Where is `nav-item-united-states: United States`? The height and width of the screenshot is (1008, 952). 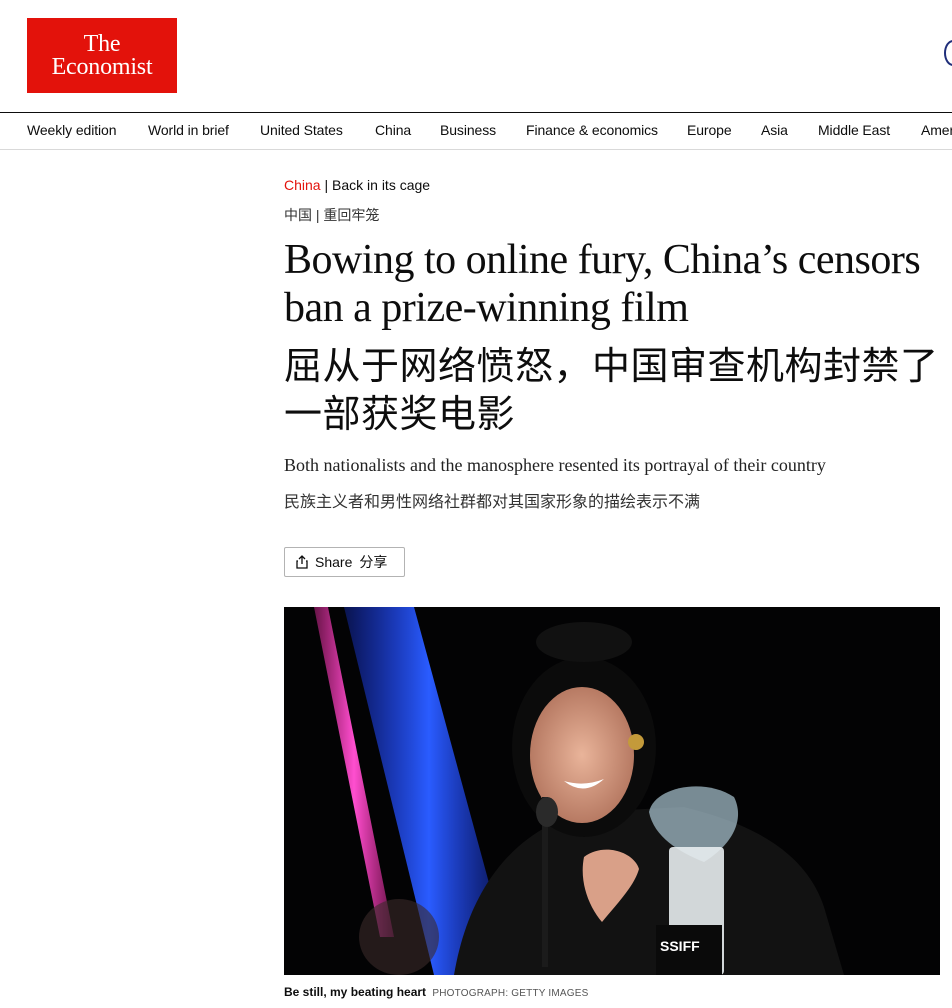 nav-item-united-states: United States is located at coordinates (301, 130).